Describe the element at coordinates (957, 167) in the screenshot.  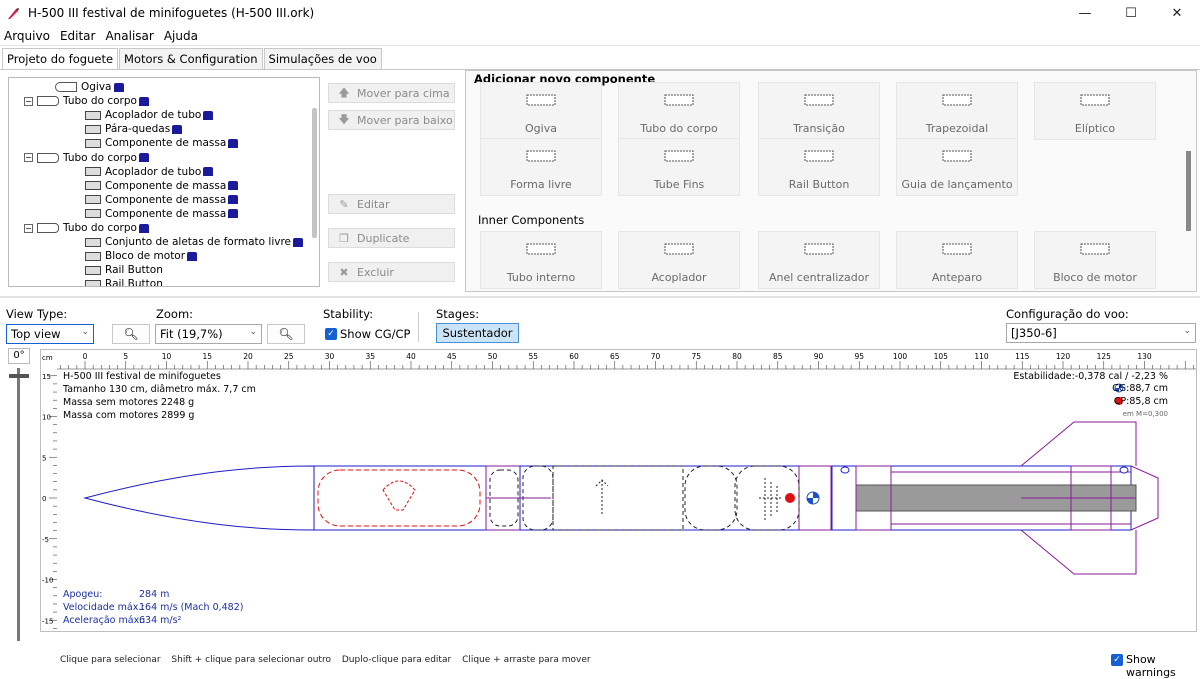
I see `add-component-button: Guia de lançamento` at that location.